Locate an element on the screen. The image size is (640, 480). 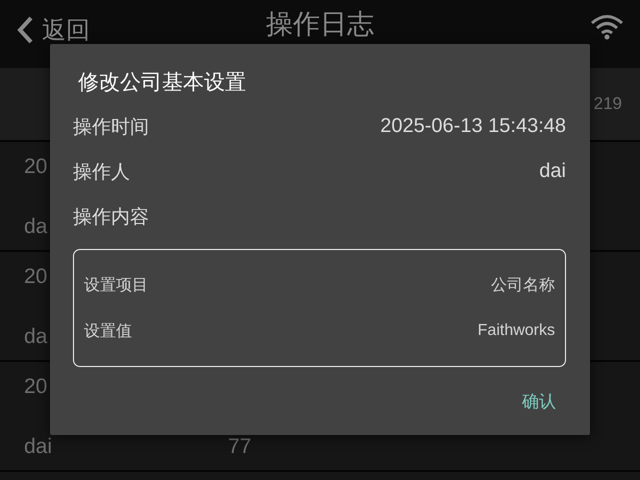
field-value: dai is located at coordinates (552, 171).